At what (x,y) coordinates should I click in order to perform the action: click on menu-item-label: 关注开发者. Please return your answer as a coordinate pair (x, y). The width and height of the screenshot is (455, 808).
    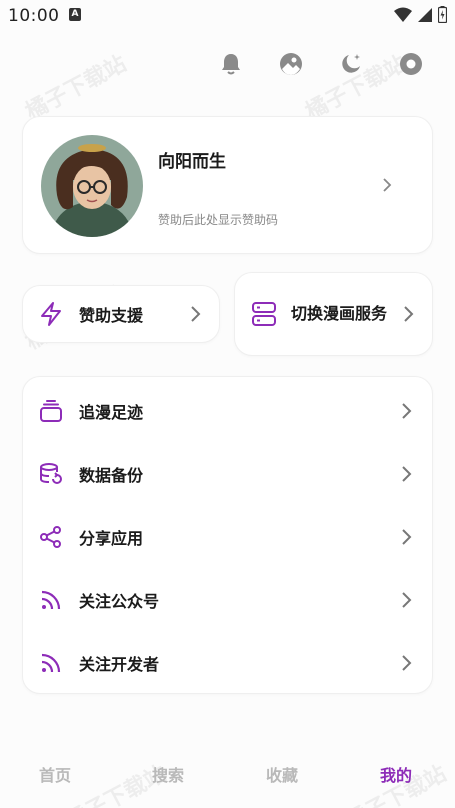
    Looking at the image, I should click on (119, 664).